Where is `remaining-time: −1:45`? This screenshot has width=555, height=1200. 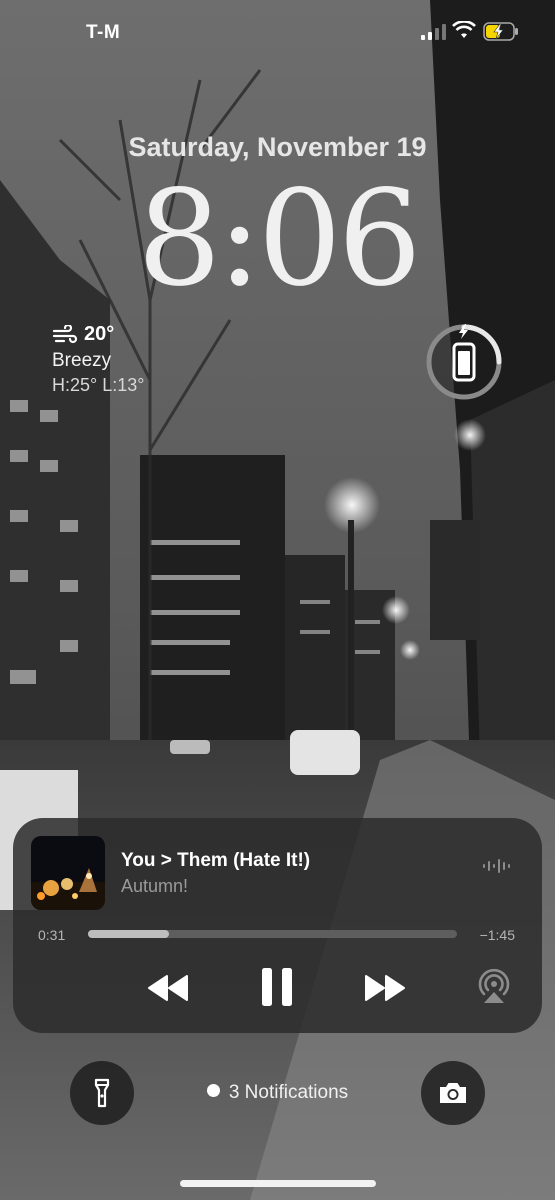 remaining-time: −1:45 is located at coordinates (497, 935).